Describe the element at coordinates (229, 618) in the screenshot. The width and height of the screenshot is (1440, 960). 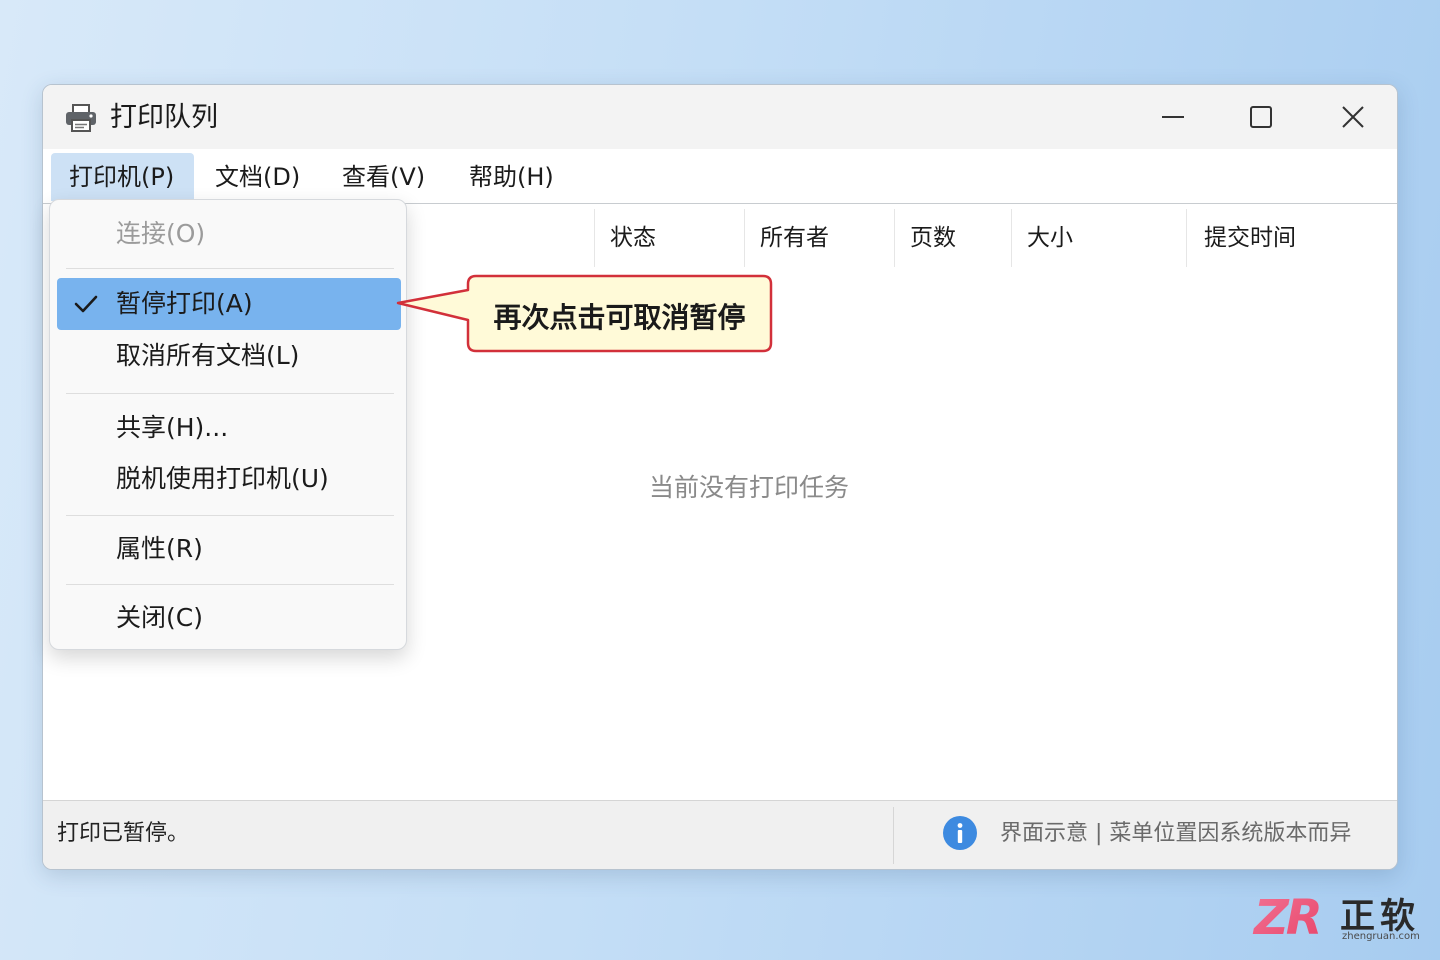
I see `menu-item-close: 关闭(C)` at that location.